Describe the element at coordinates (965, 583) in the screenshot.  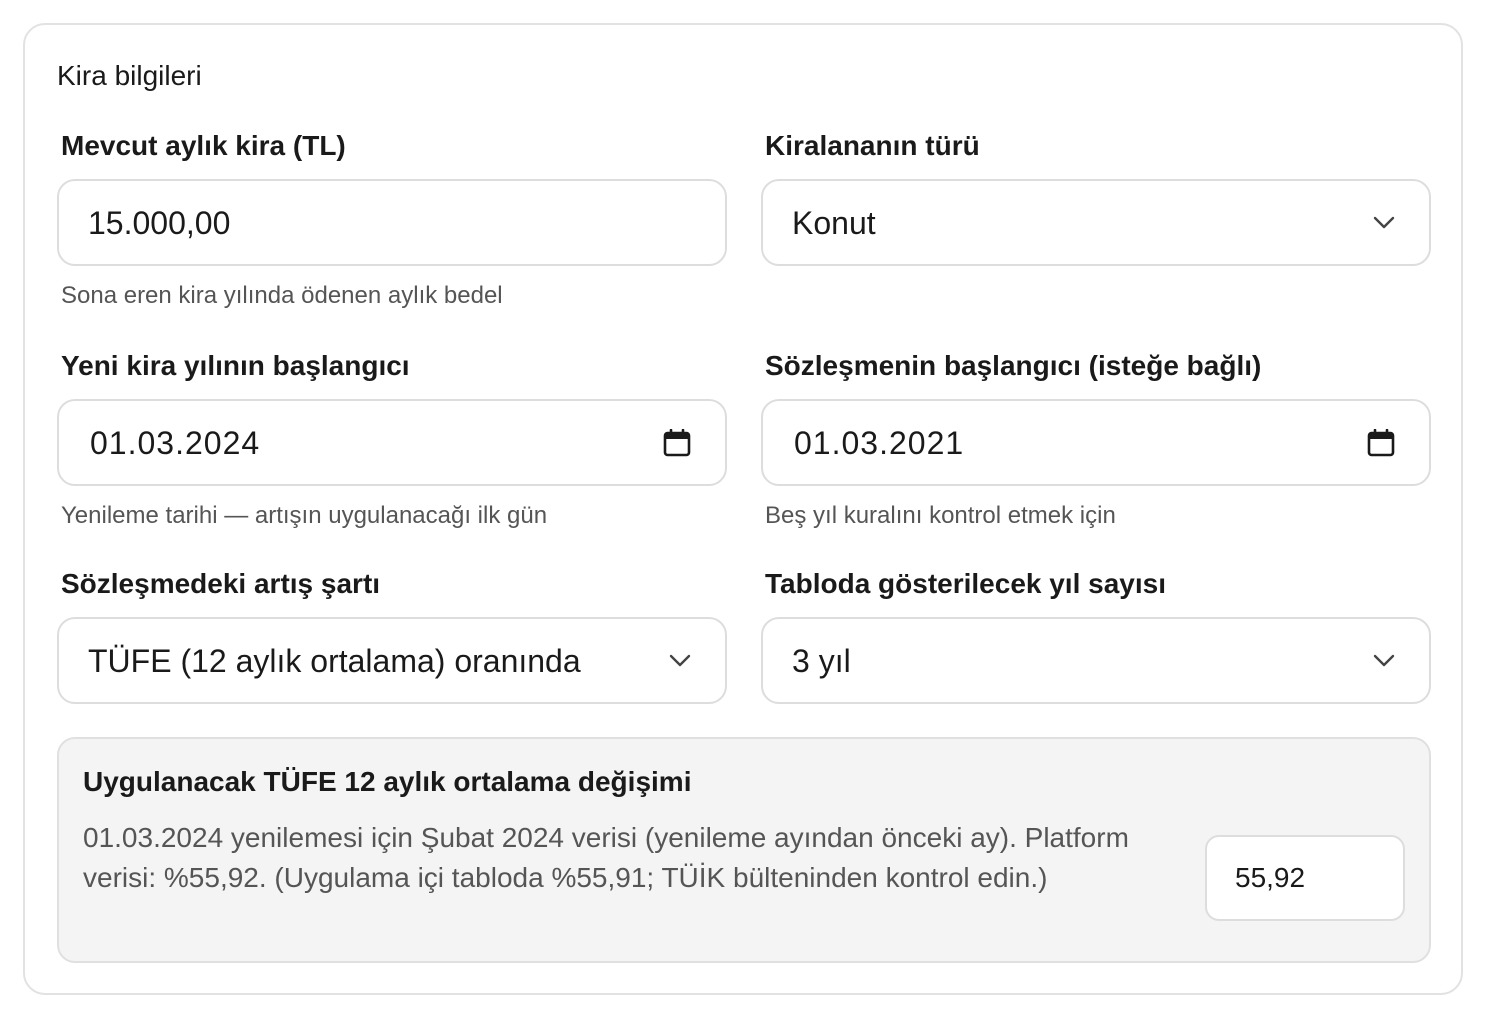
I see `years-shown-label: Tabloda gösterilecek yıl sayısı` at that location.